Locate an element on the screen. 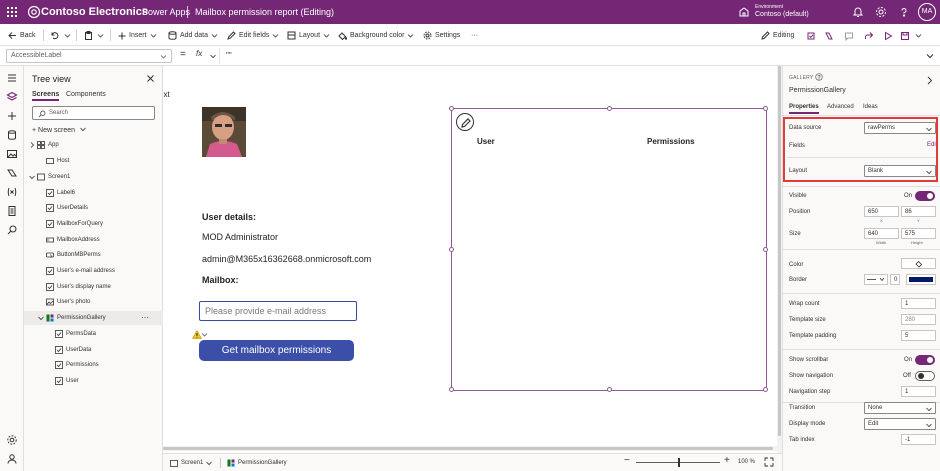 The width and height of the screenshot is (940, 471). tab-ideas: Ideas is located at coordinates (870, 107).